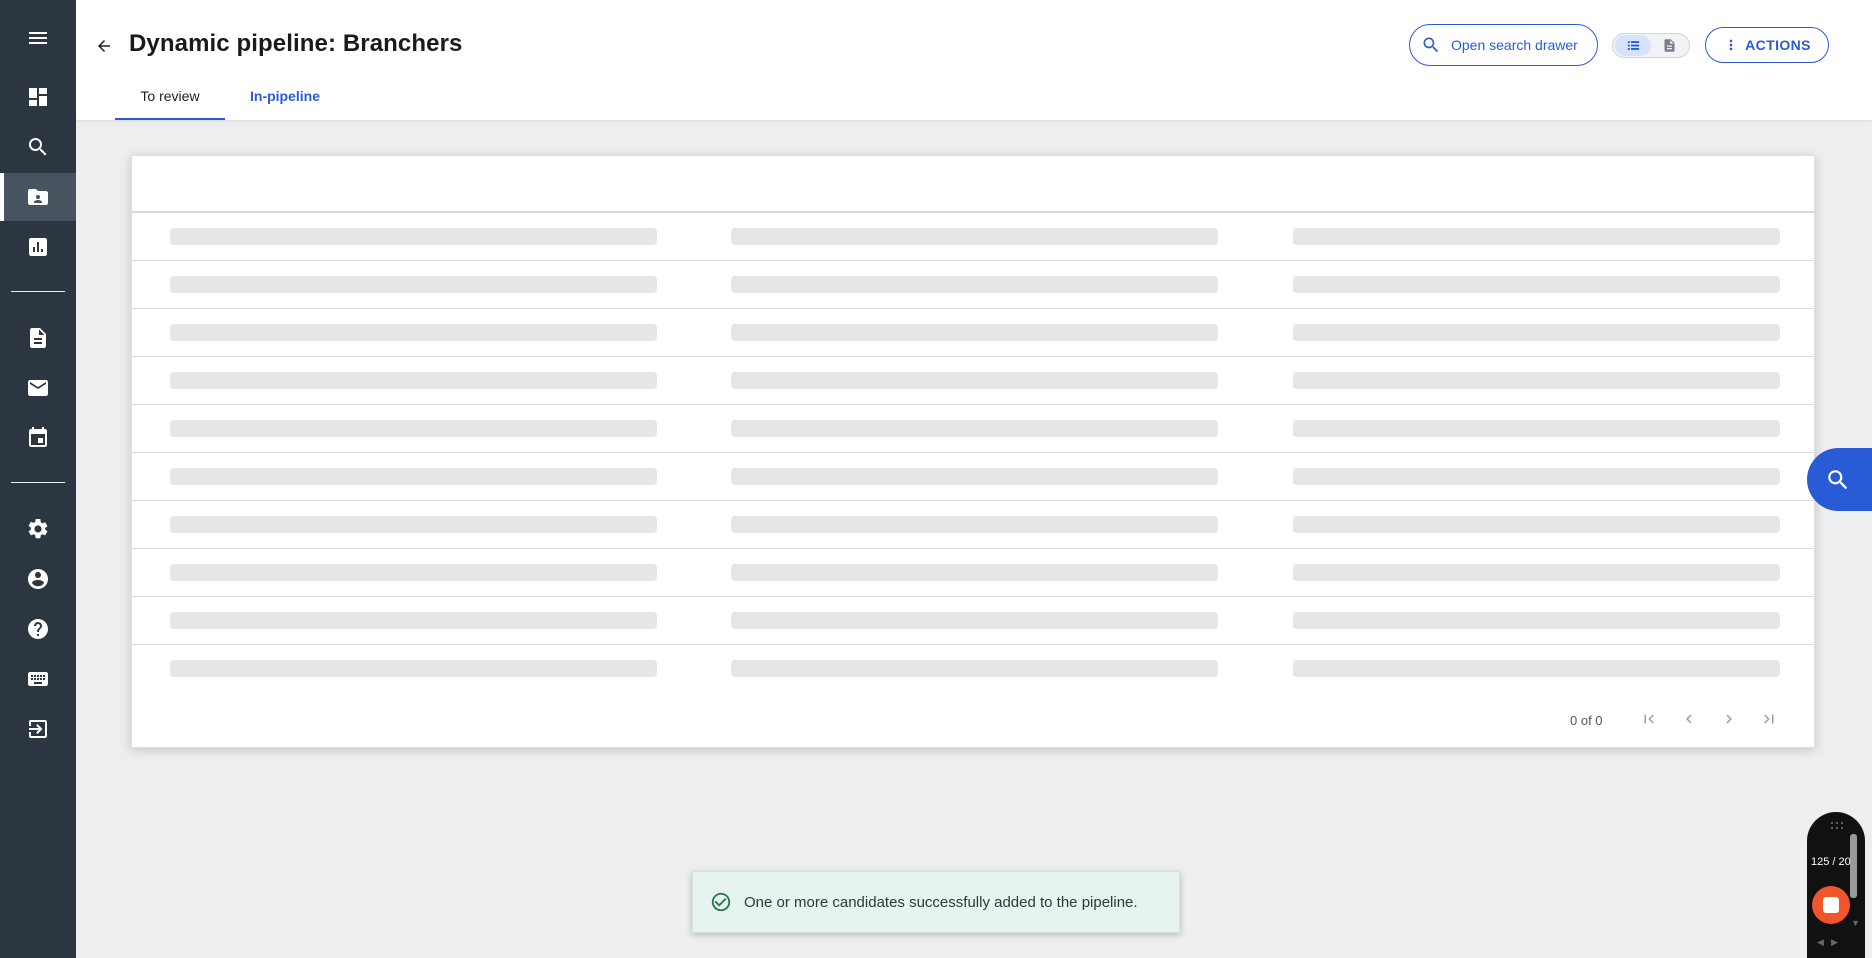 This screenshot has height=958, width=1872. I want to click on logout-icon, so click(38, 729).